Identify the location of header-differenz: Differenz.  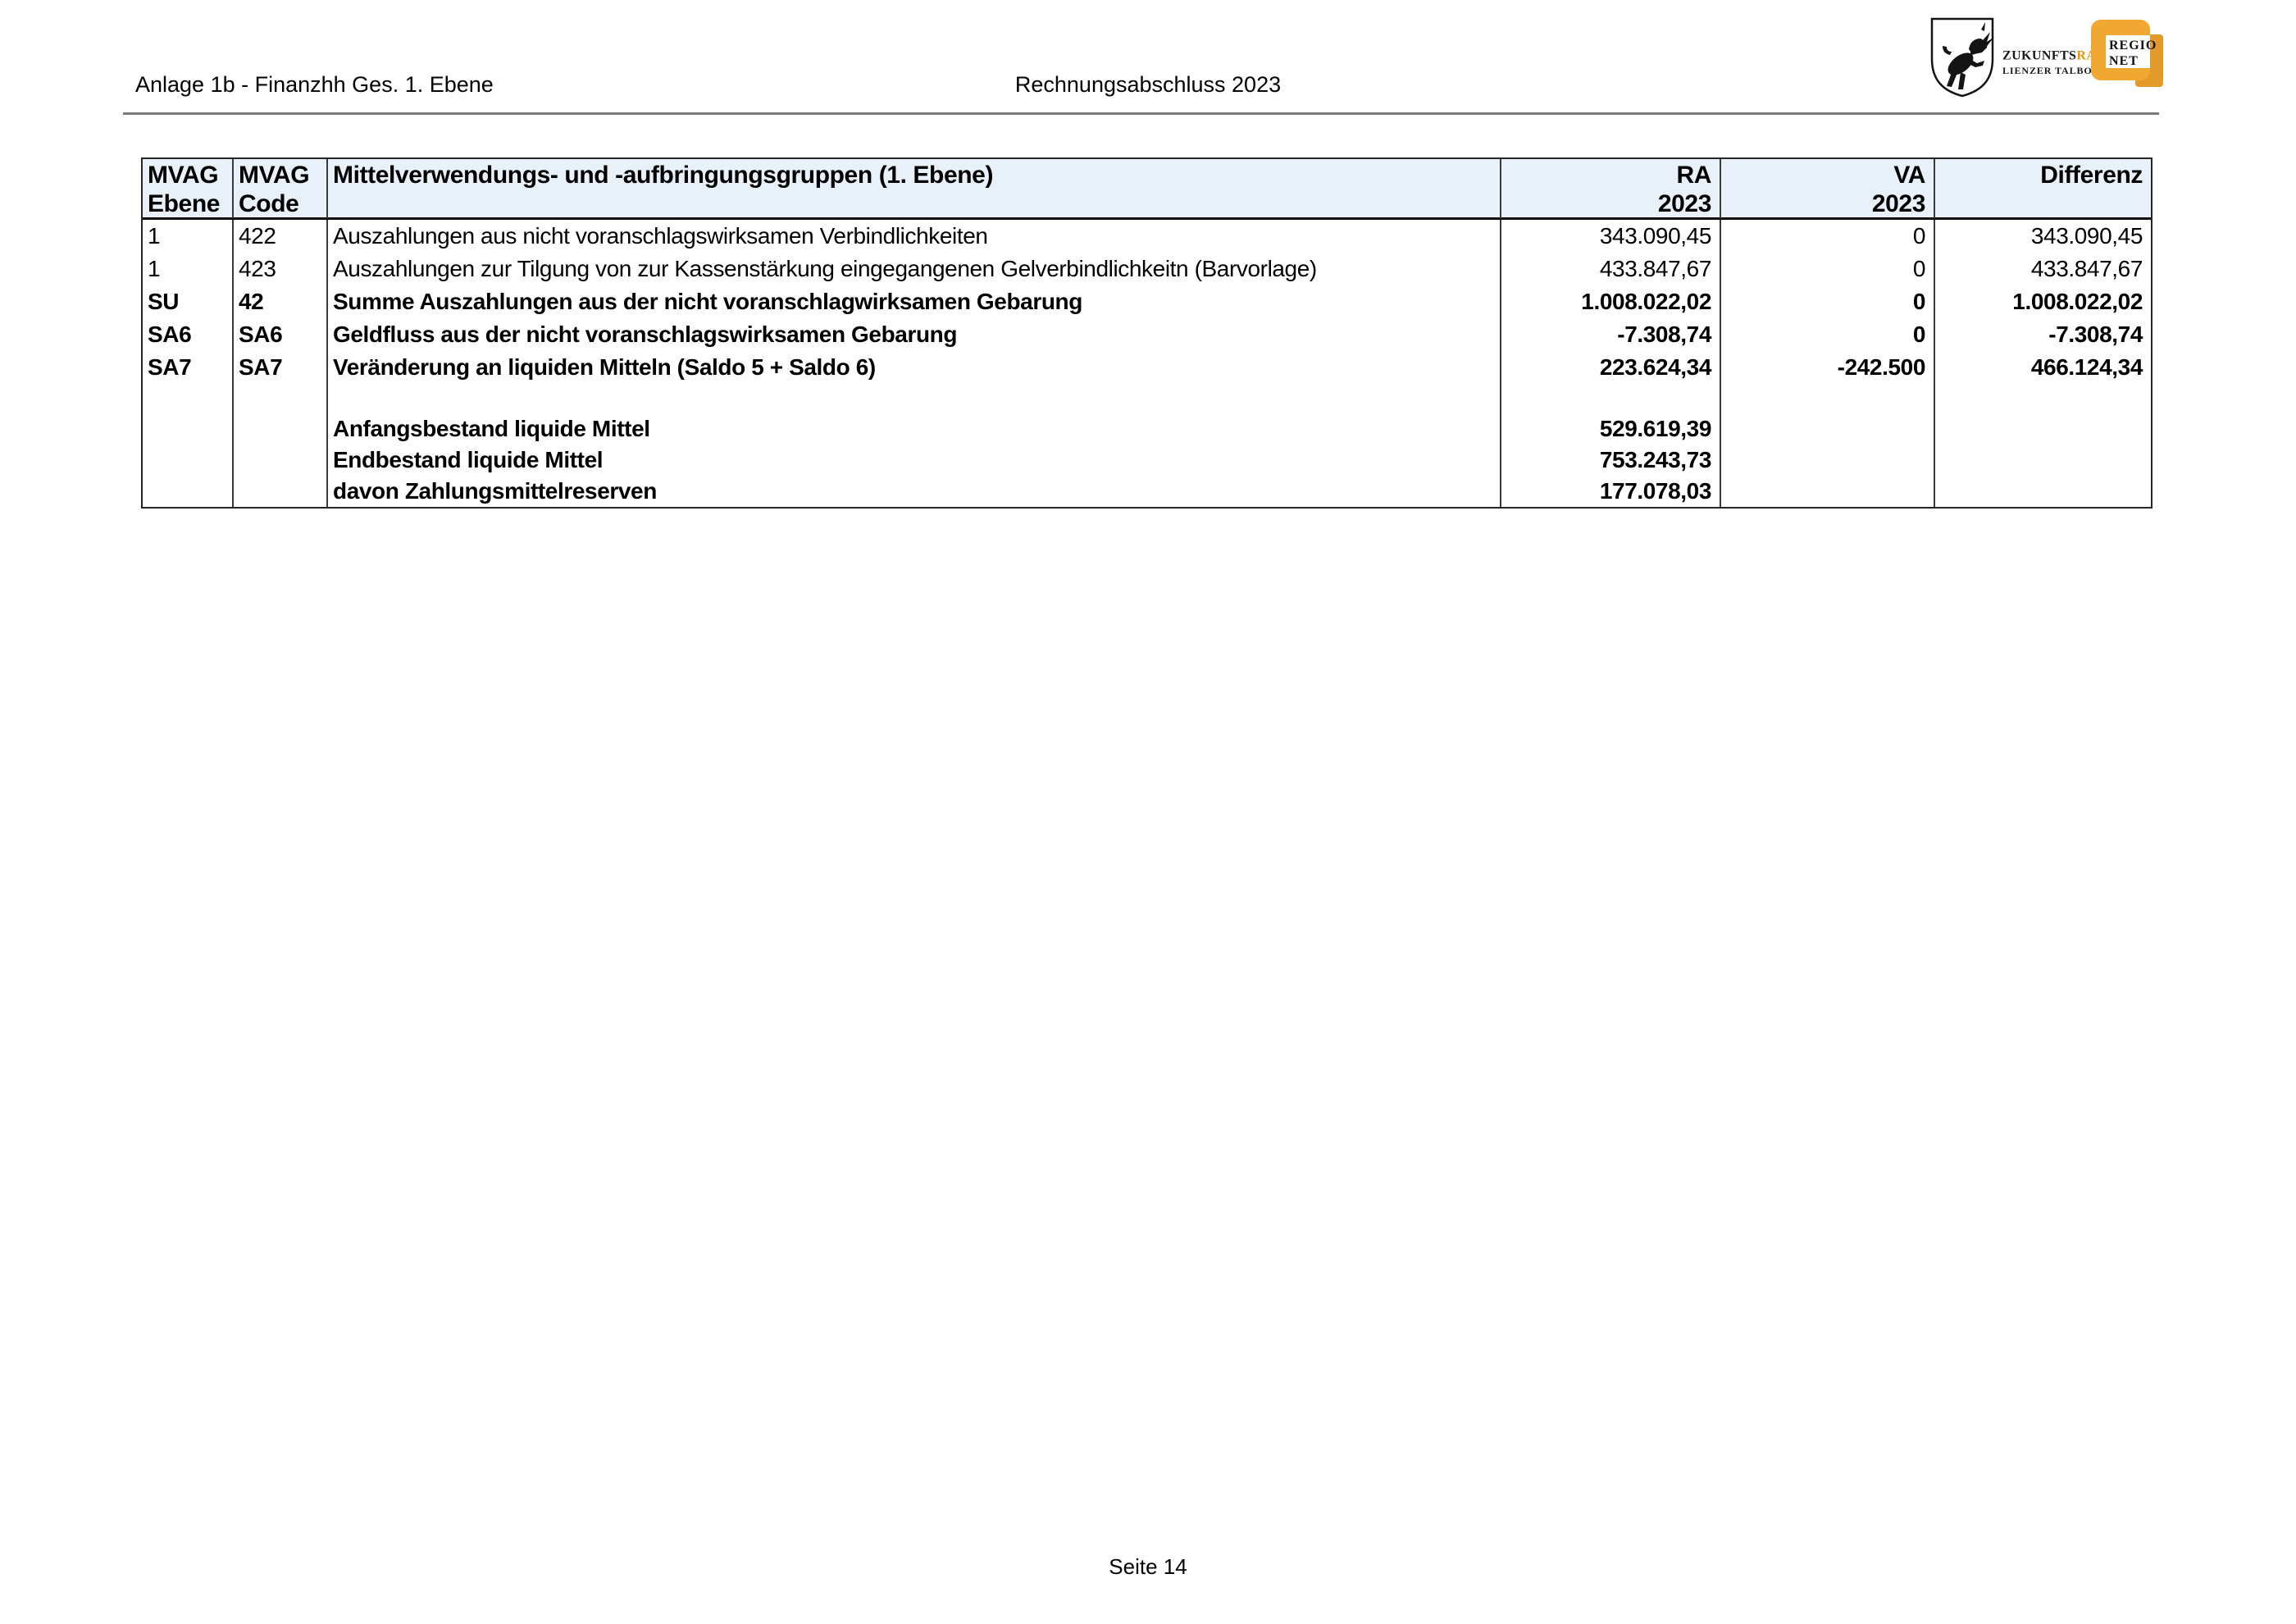
(2091, 175).